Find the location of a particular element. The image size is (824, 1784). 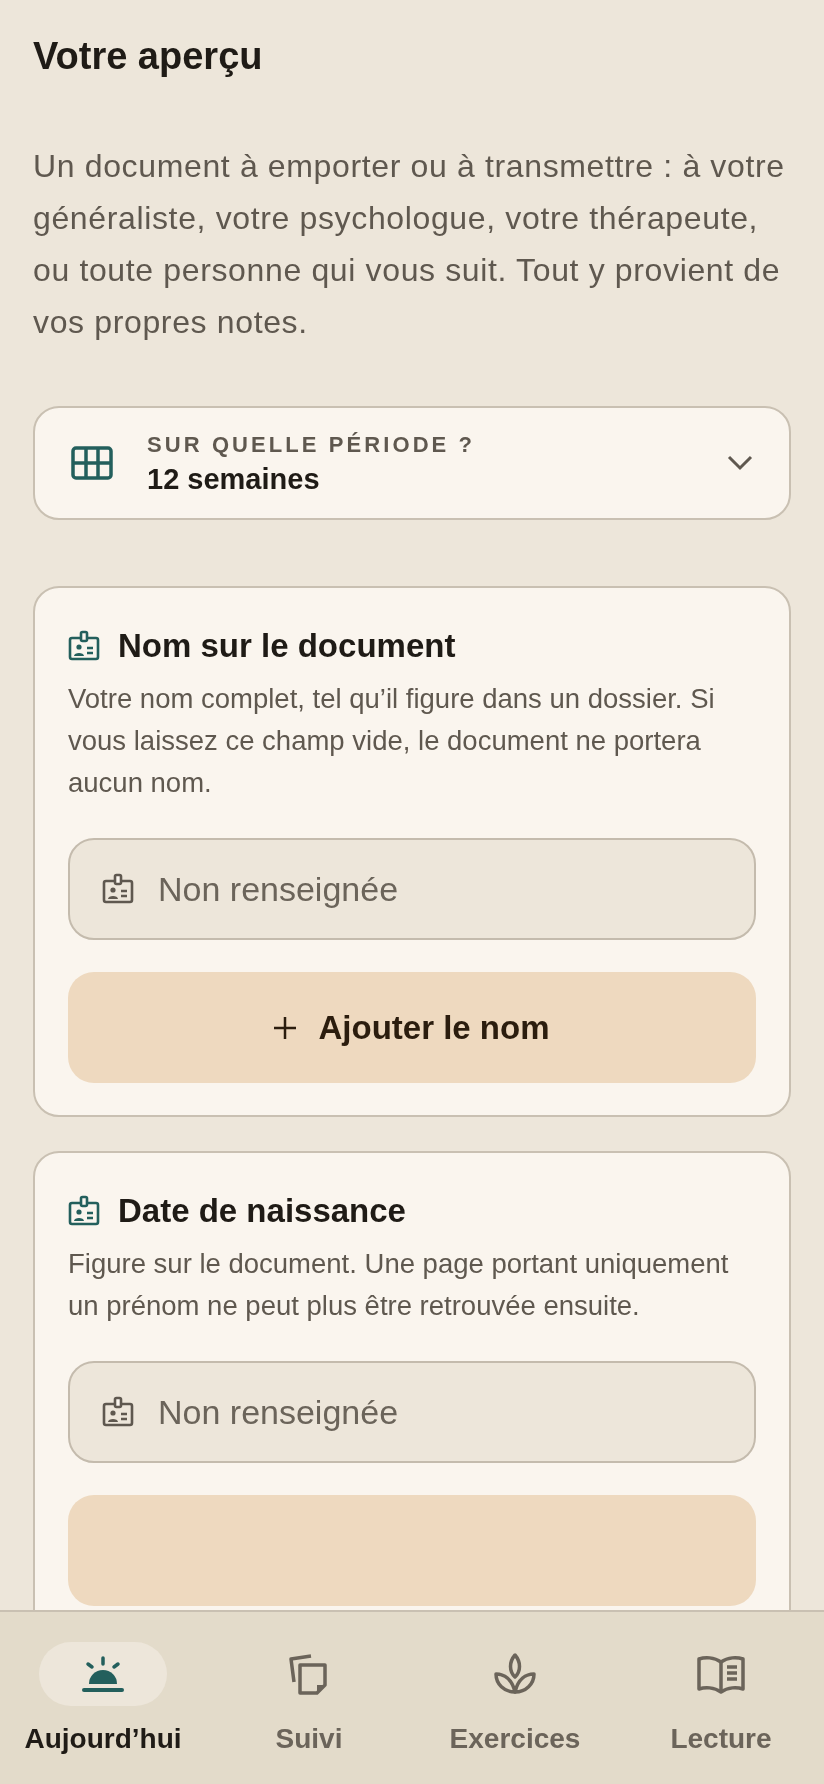

grid-icon is located at coordinates (92, 463).